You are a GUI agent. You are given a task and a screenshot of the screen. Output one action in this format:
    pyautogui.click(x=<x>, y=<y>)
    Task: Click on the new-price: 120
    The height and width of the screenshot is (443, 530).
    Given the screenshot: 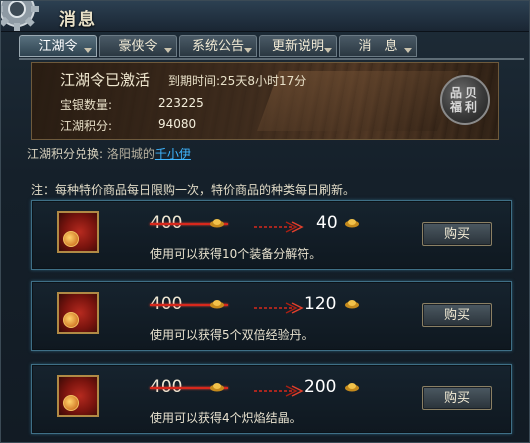 What is the action you would take?
    pyautogui.click(x=320, y=304)
    